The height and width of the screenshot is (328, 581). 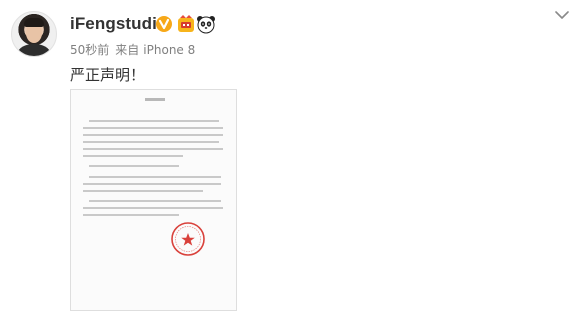 I want to click on post-time: 50秒前, so click(x=89, y=50).